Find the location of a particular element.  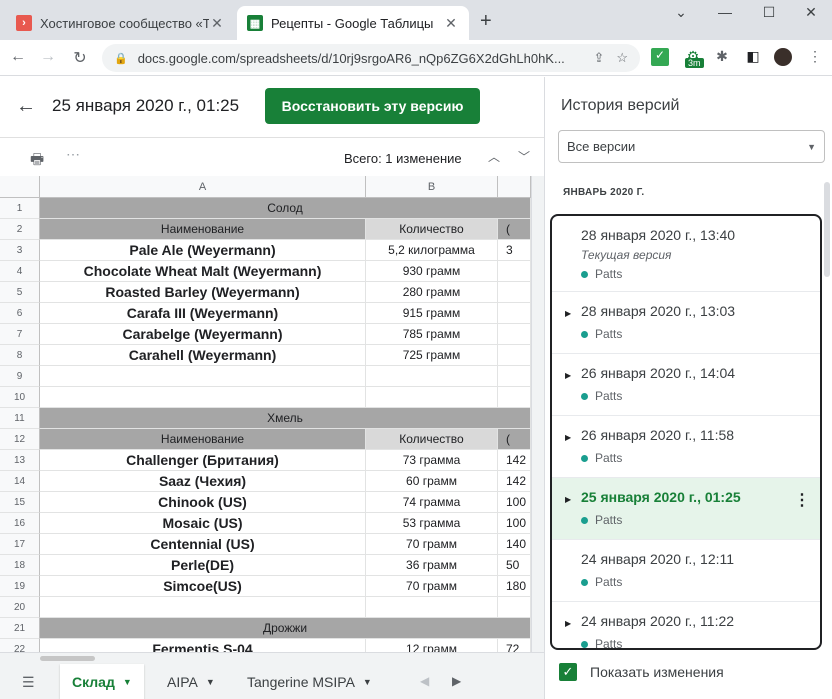

cell-name: Pale Ale (Weyermann) is located at coordinates (203, 250).